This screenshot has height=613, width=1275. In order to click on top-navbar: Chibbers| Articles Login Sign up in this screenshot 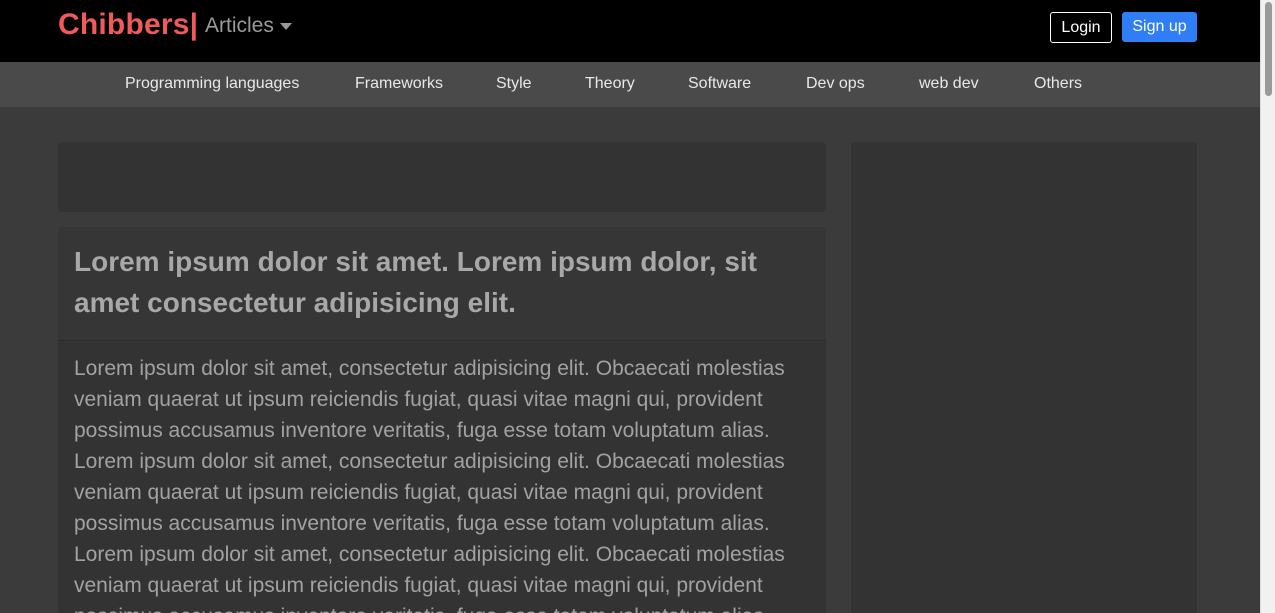, I will do `click(630, 31)`.